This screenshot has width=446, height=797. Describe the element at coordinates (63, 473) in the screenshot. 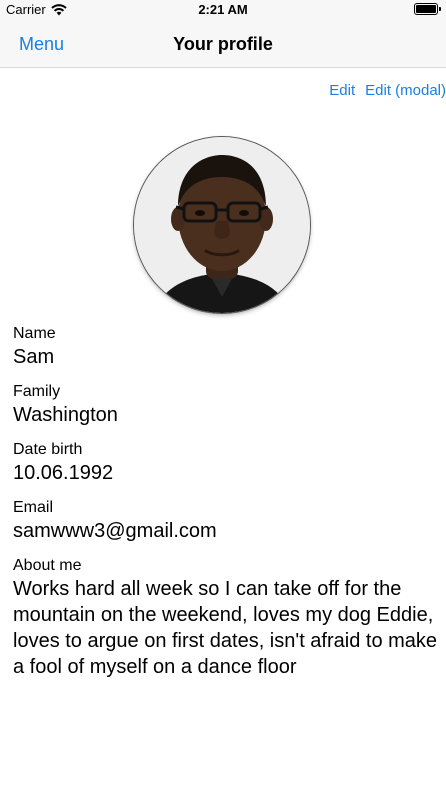

I see `birth-date-value: 10.06.1992` at that location.